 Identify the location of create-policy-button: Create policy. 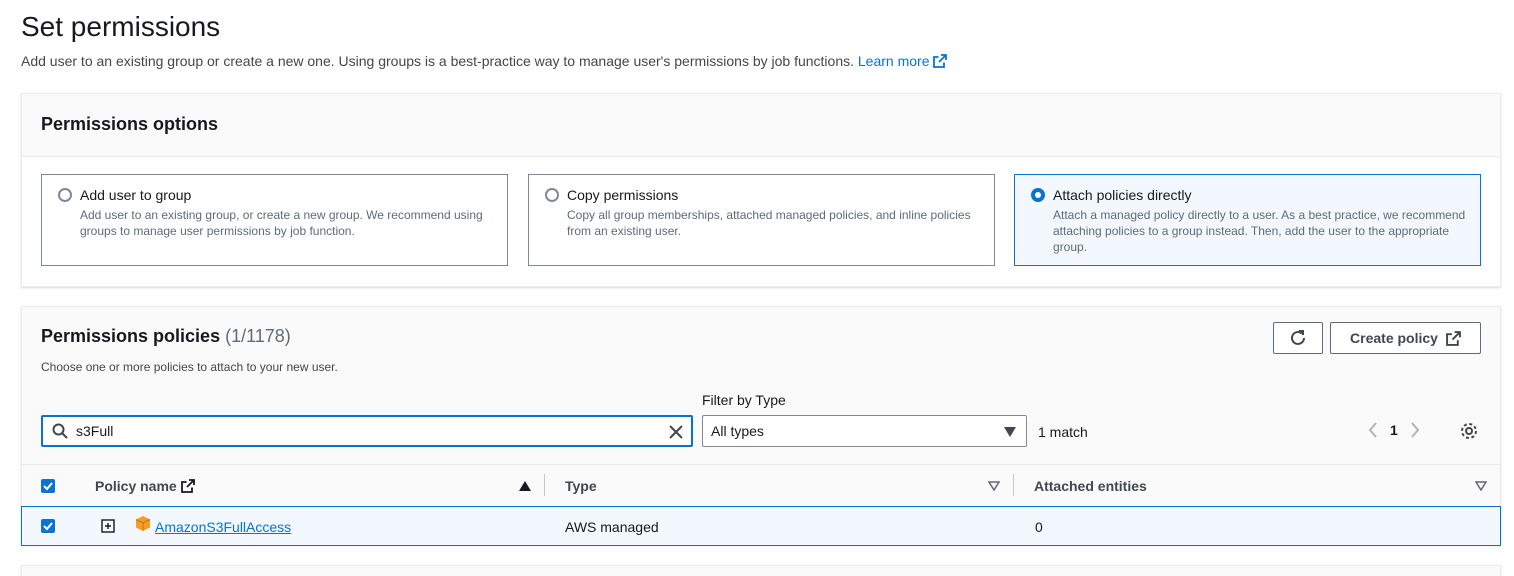
(1405, 338).